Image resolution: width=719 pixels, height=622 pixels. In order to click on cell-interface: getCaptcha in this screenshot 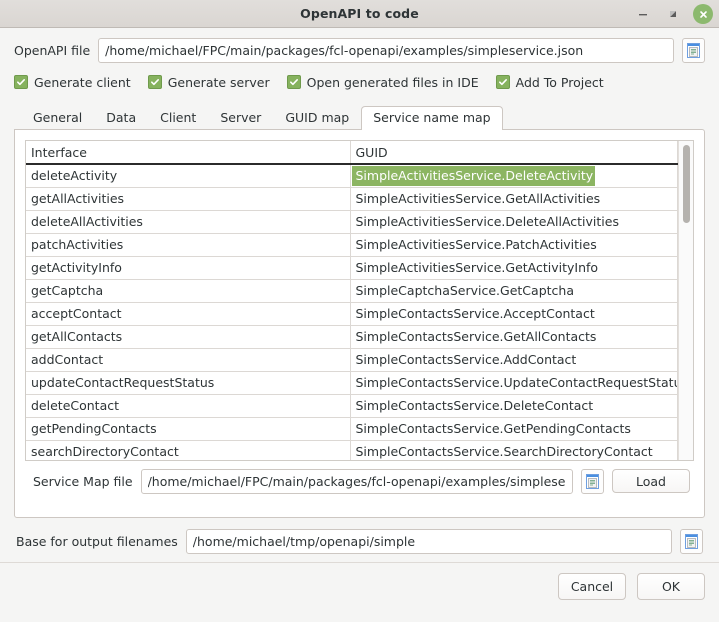, I will do `click(188, 291)`.